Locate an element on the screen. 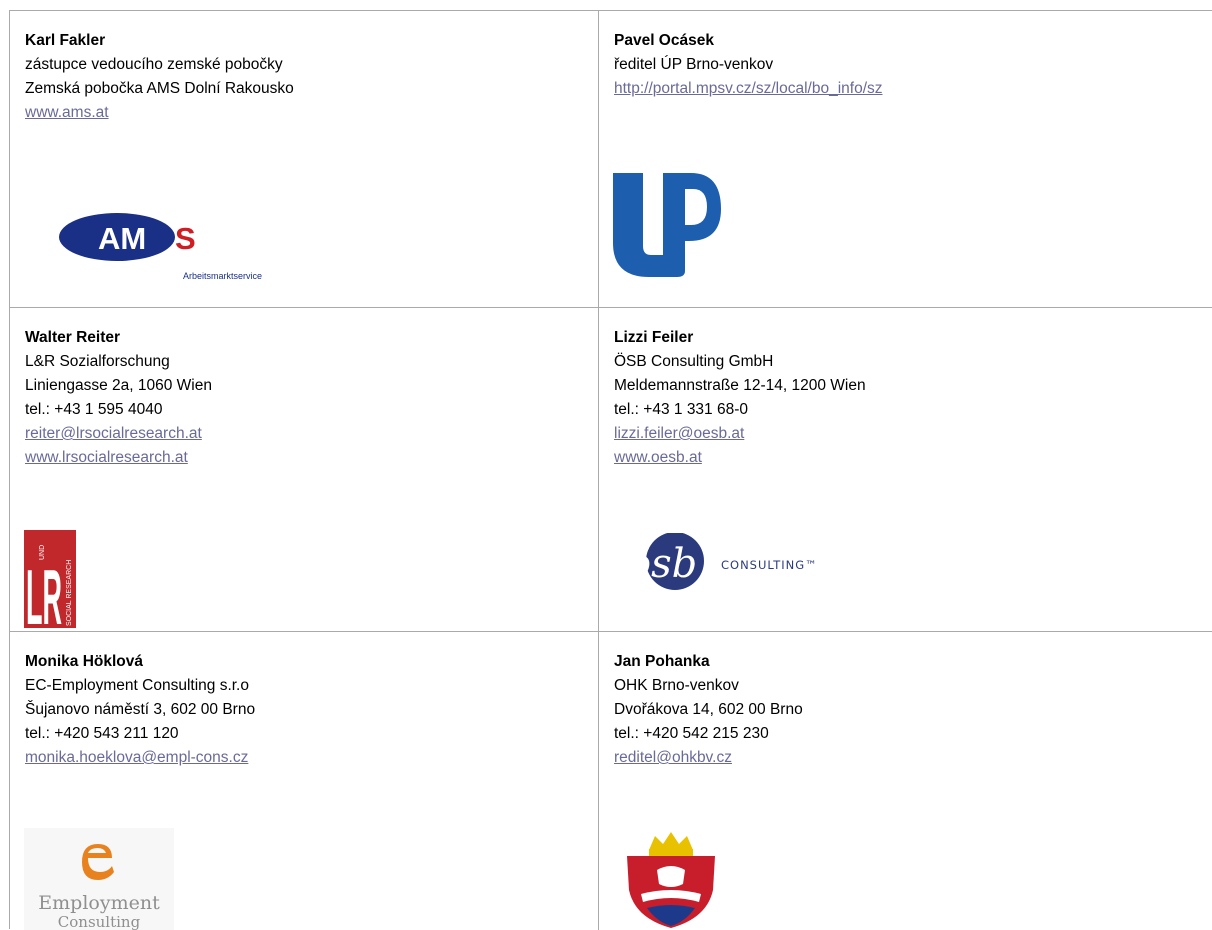  email-link: reiter@lrsocialresearch.at is located at coordinates (113, 433).